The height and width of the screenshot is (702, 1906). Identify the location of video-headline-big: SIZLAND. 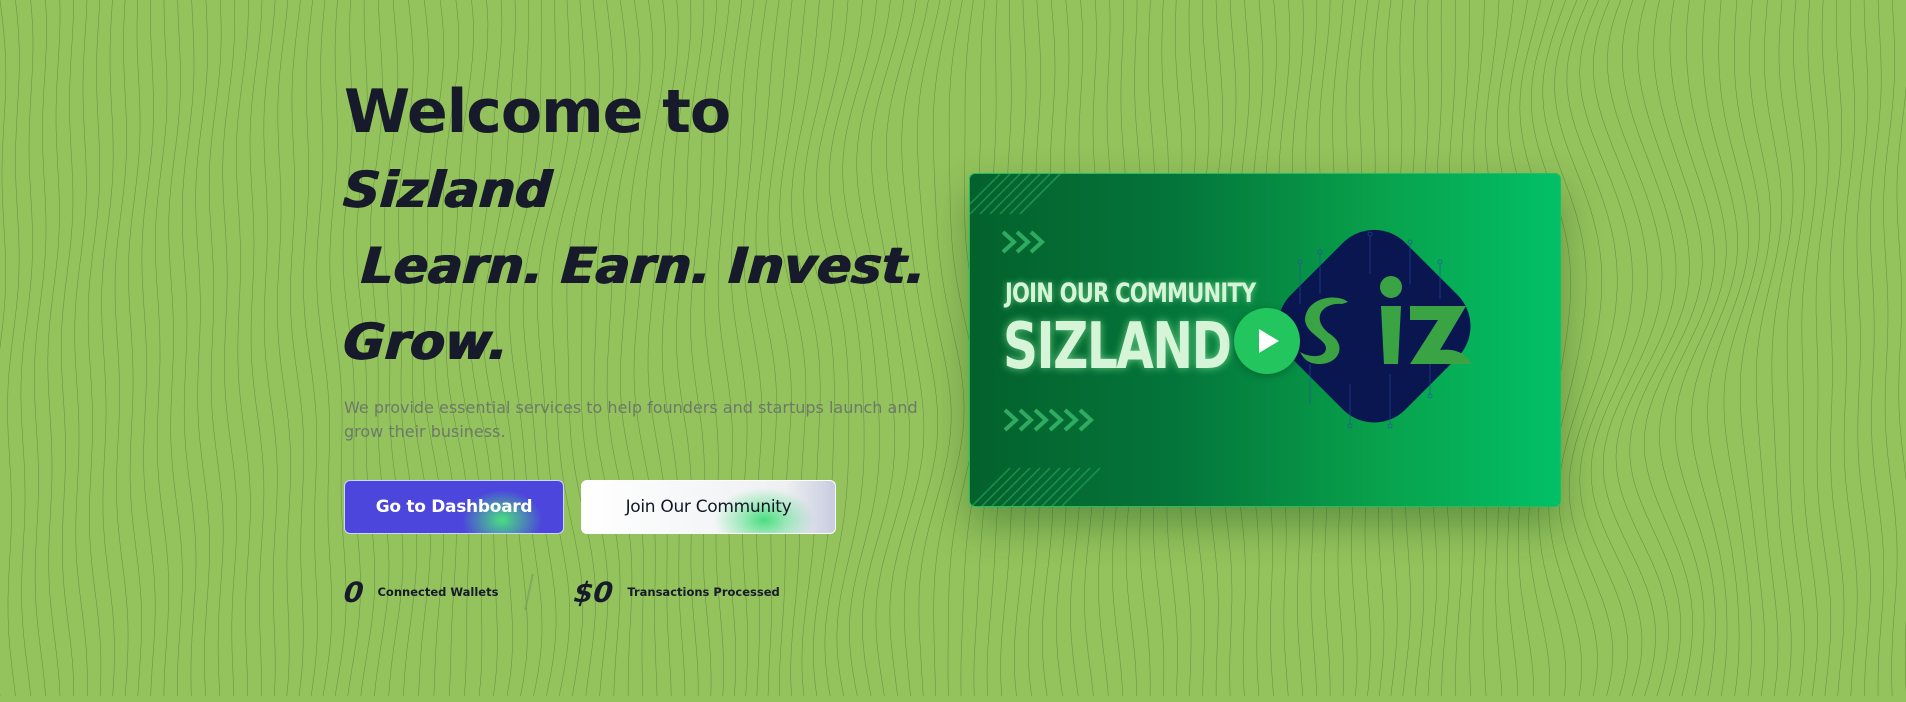
(1117, 347).